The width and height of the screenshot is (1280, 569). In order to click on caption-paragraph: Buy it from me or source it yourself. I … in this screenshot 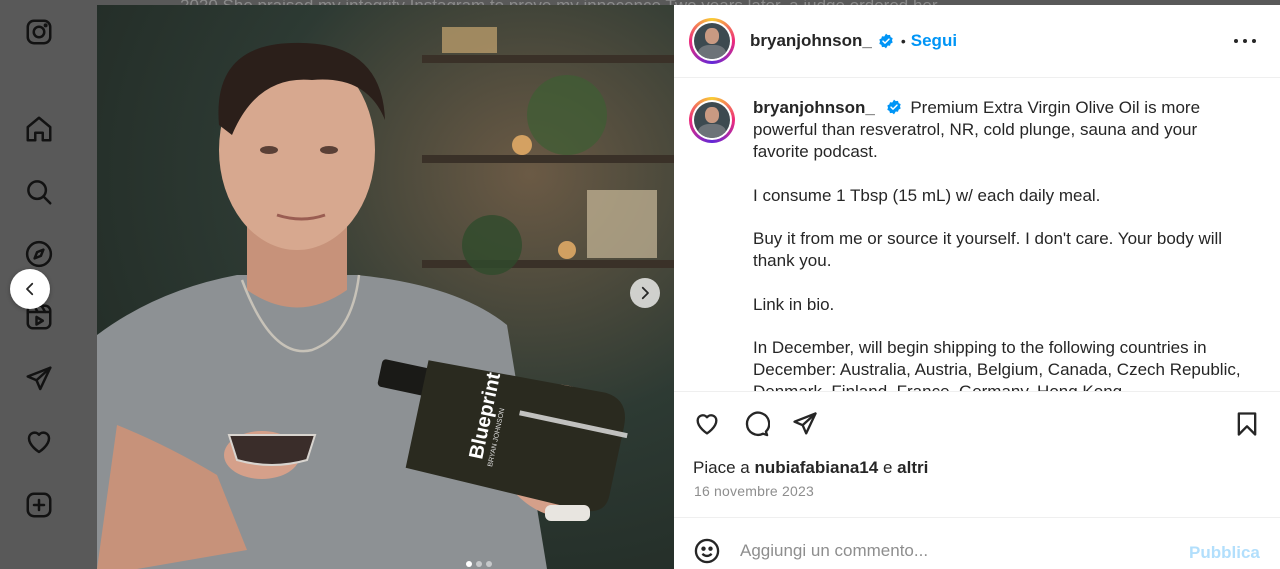, I will do `click(988, 249)`.